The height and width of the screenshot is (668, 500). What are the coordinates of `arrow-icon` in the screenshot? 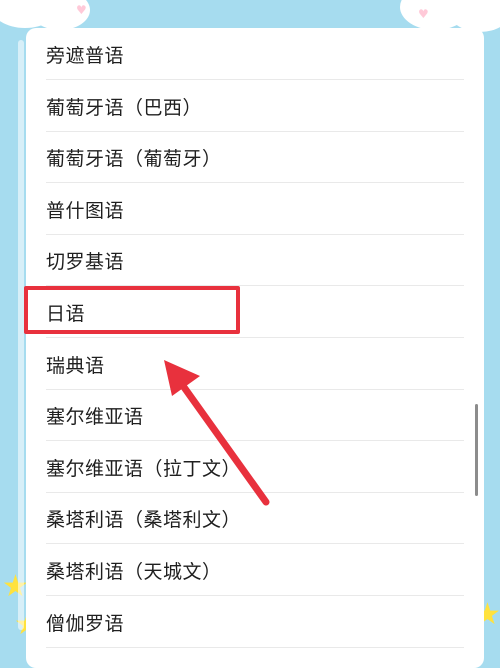 It's located at (217, 433).